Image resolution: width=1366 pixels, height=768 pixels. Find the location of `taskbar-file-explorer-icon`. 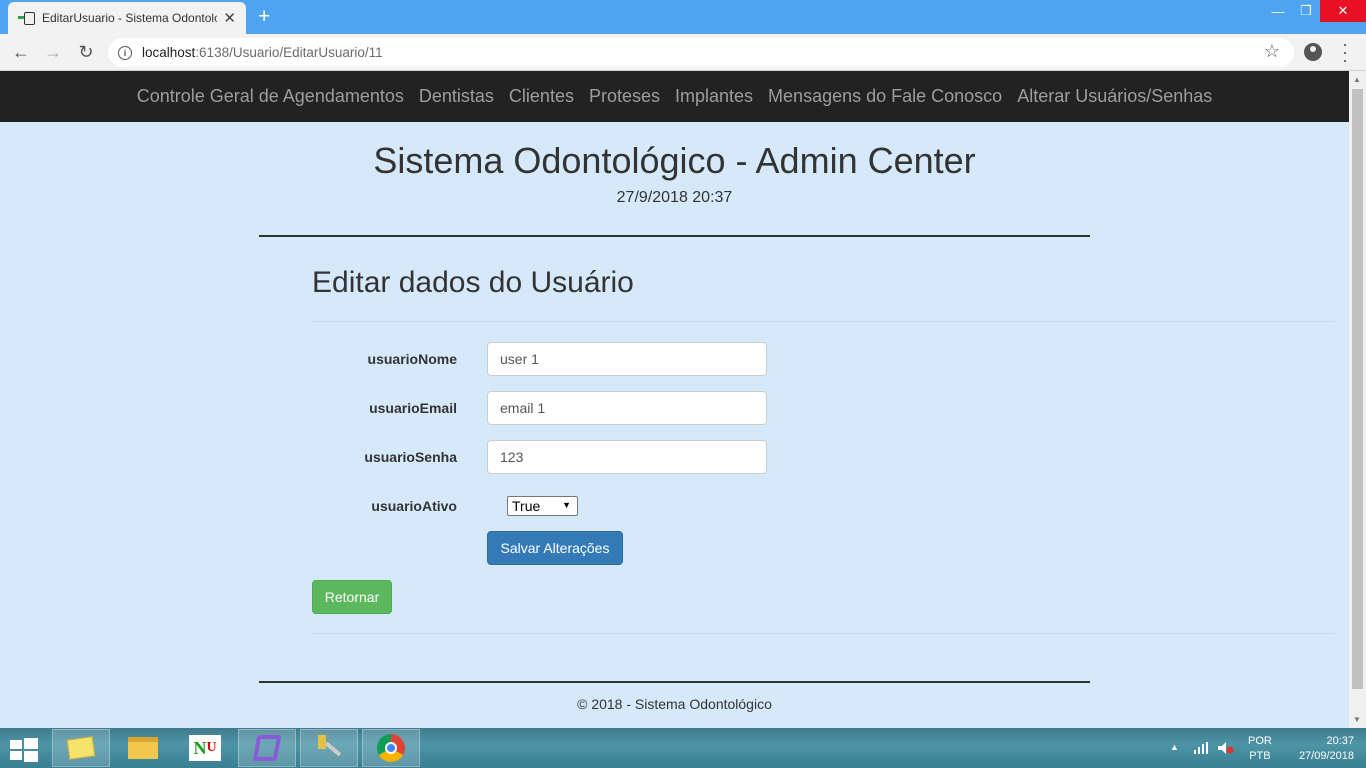

taskbar-file-explorer-icon is located at coordinates (143, 748).